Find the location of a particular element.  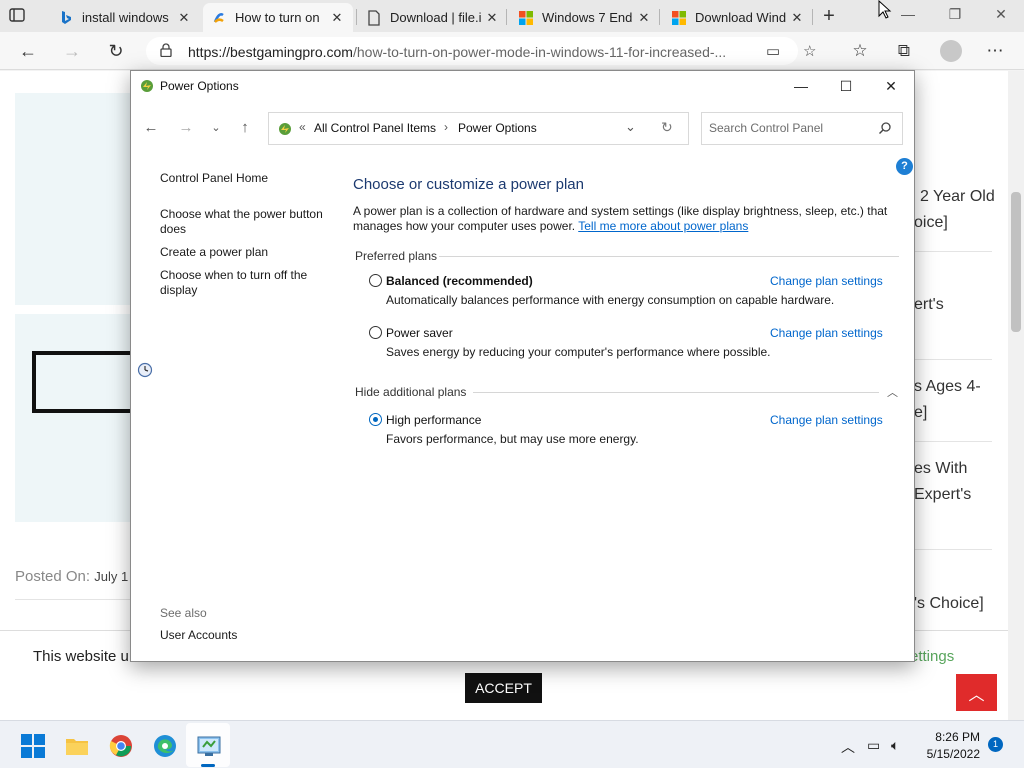

plan-name: High performance is located at coordinates (433, 420).